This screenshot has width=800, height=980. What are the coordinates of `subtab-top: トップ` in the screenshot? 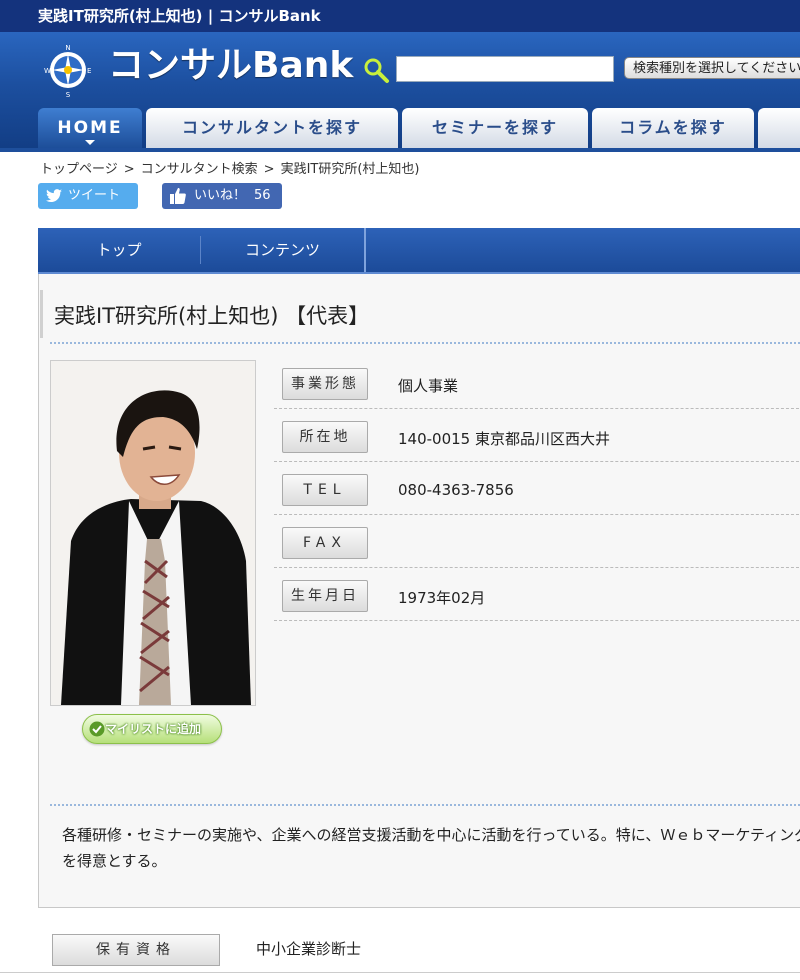 It's located at (119, 250).